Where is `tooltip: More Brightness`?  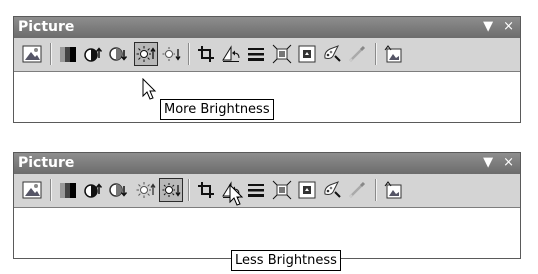
tooltip: More Brightness is located at coordinates (217, 109).